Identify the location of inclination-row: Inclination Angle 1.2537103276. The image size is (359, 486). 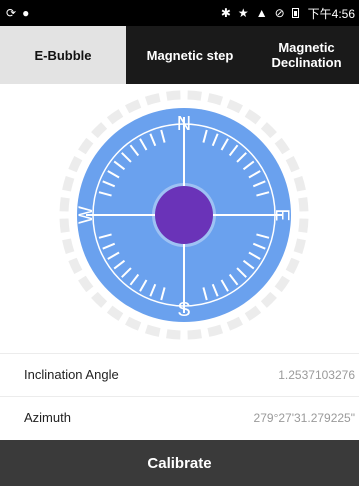
(179, 374).